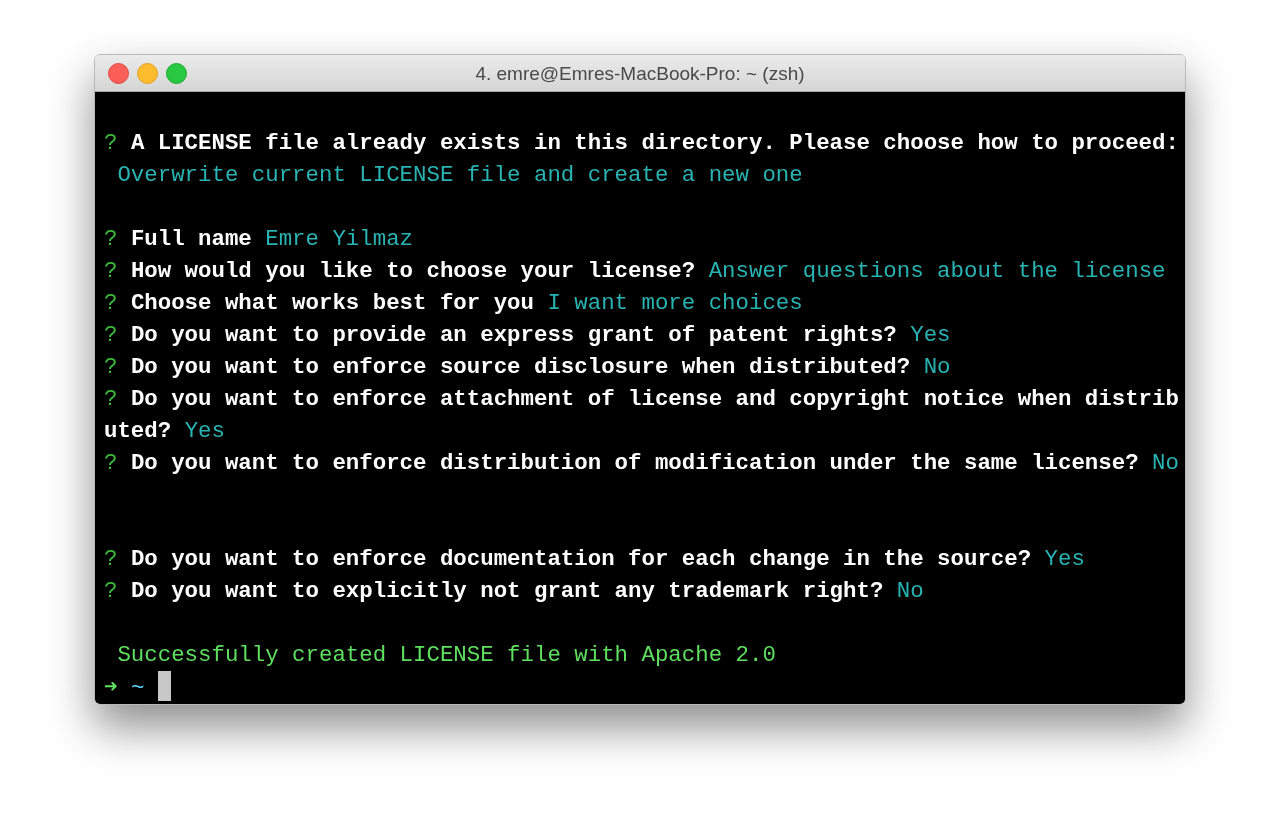  What do you see at coordinates (654, 143) in the screenshot?
I see `prompt-question: A LICENSE file already exists in this directory. Please choose how to proceed:` at bounding box center [654, 143].